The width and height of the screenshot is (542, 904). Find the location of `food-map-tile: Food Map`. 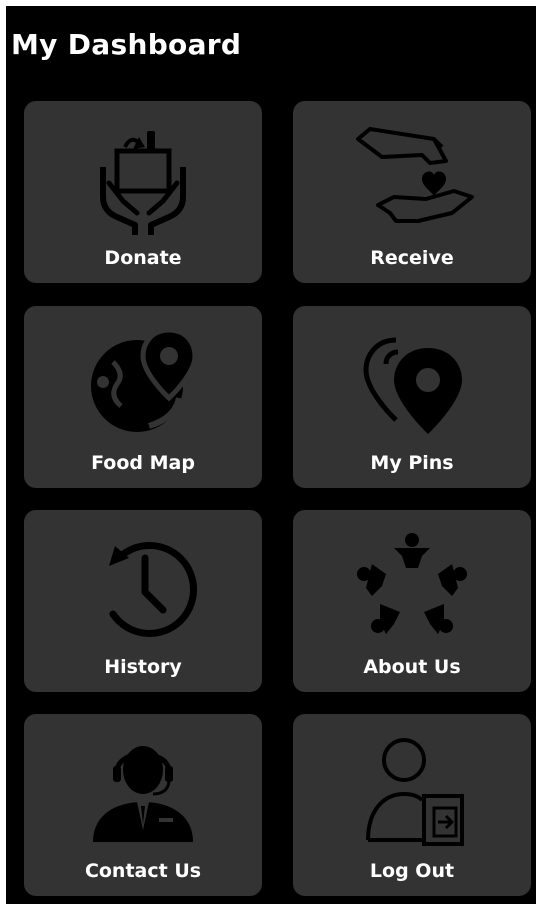

food-map-tile: Food Map is located at coordinates (143, 397).